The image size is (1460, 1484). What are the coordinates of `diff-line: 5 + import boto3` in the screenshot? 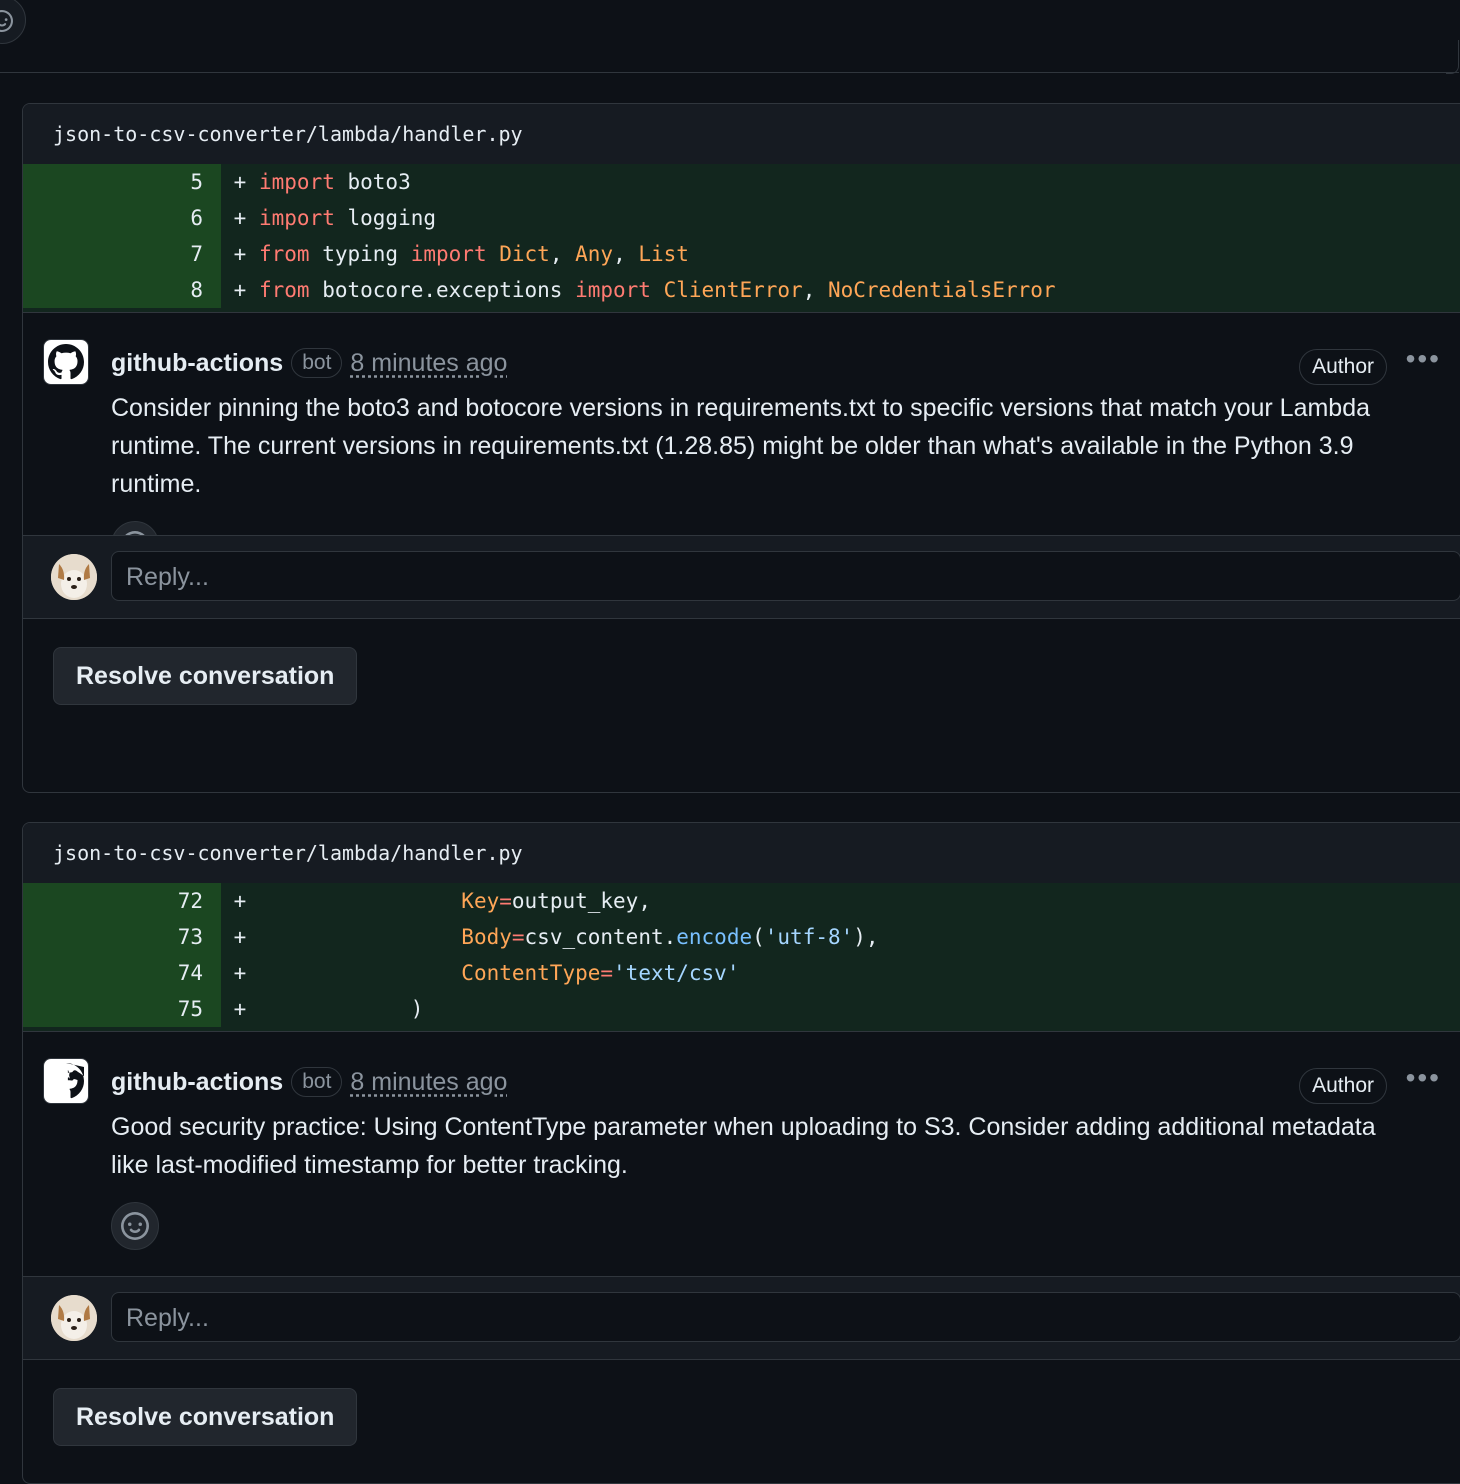 It's located at (741, 182).